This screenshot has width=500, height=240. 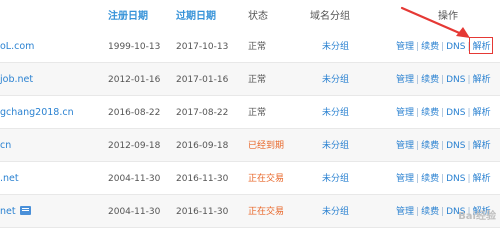 I want to click on reg-date: 2012-09-18, so click(x=134, y=146).